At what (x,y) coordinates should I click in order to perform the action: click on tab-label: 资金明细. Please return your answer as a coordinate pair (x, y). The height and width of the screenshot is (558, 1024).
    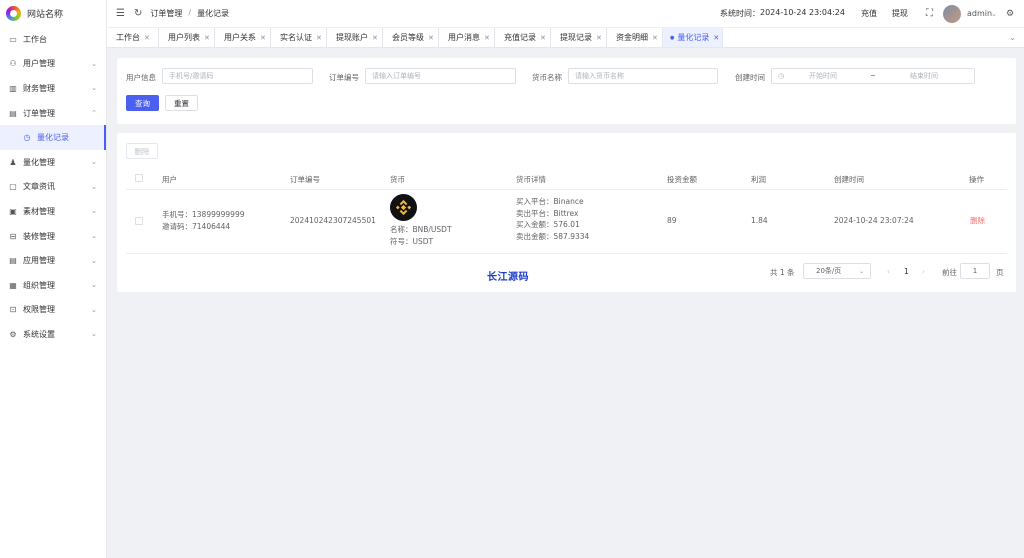
    Looking at the image, I should click on (632, 37).